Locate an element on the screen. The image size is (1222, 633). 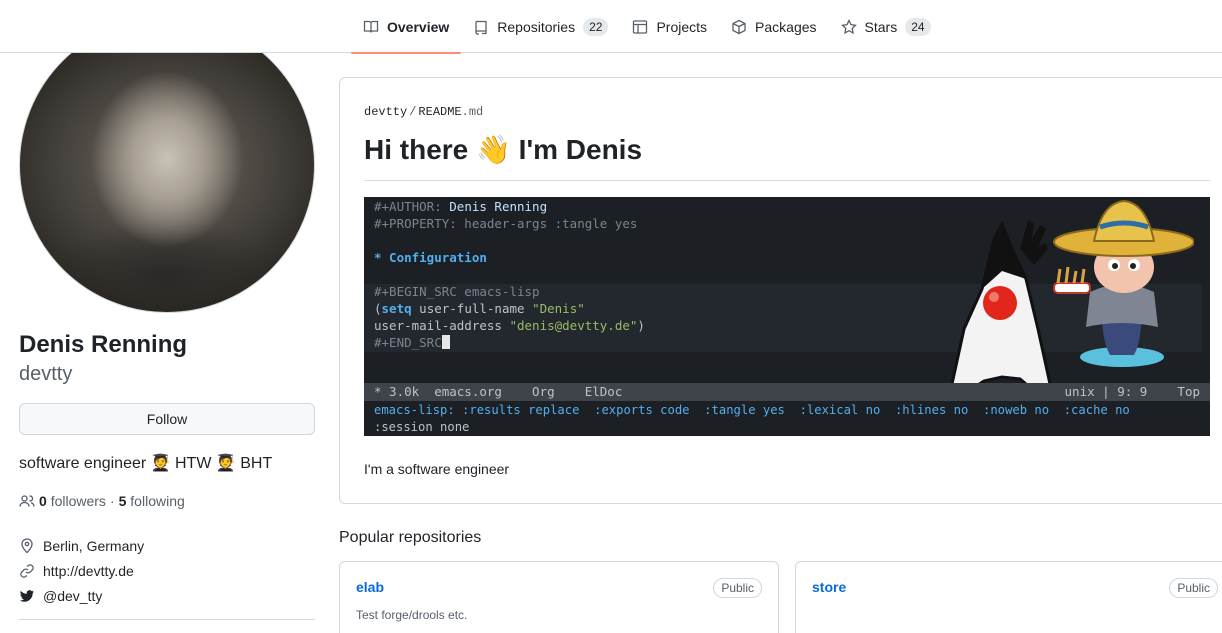
tab-projects-label: Projects is located at coordinates (682, 26).